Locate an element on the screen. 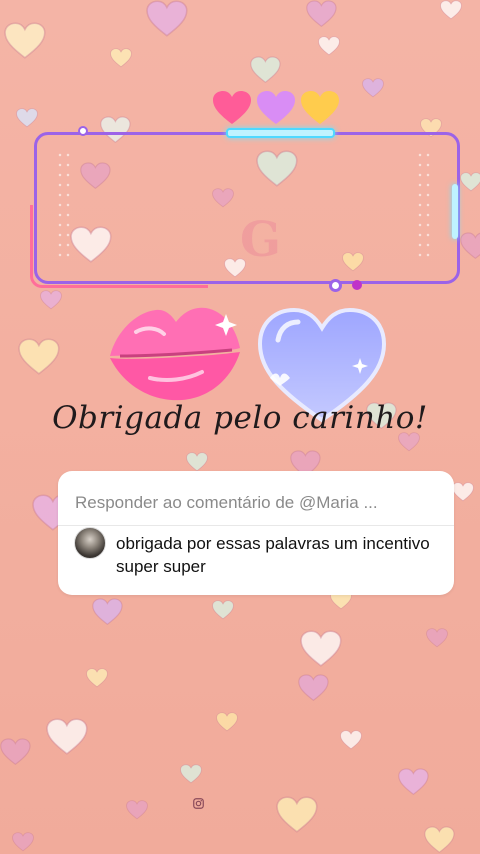 This screenshot has width=480, height=854. violet-heart-icon is located at coordinates (276, 107).